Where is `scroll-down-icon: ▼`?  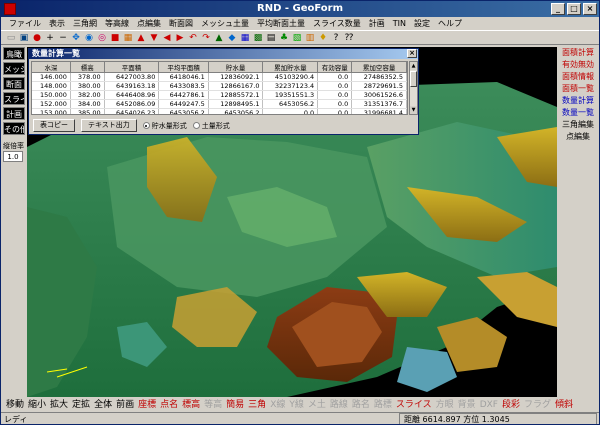 scroll-down-icon: ▼ is located at coordinates (413, 110).